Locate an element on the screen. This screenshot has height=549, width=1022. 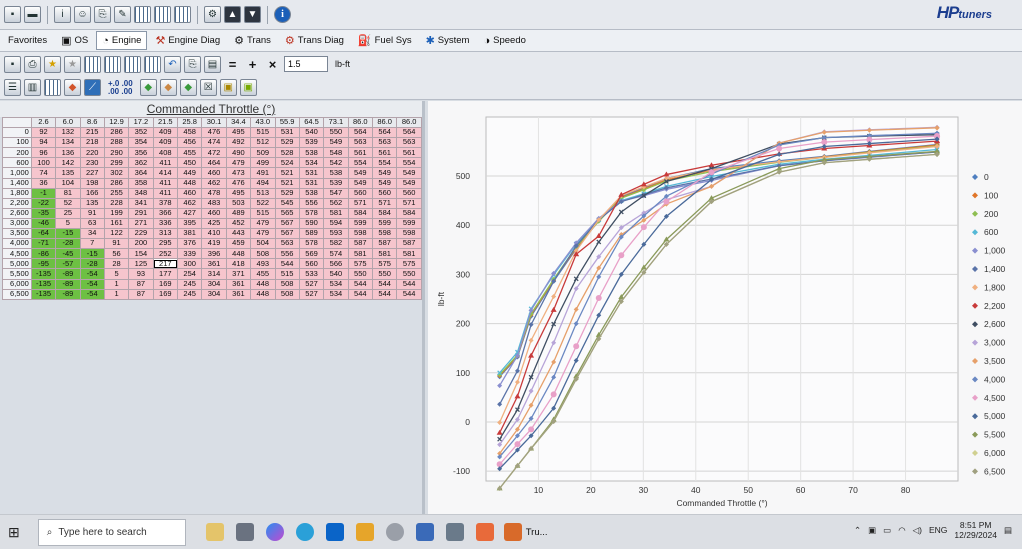
table-cell: 376 is located at coordinates (189, 244).